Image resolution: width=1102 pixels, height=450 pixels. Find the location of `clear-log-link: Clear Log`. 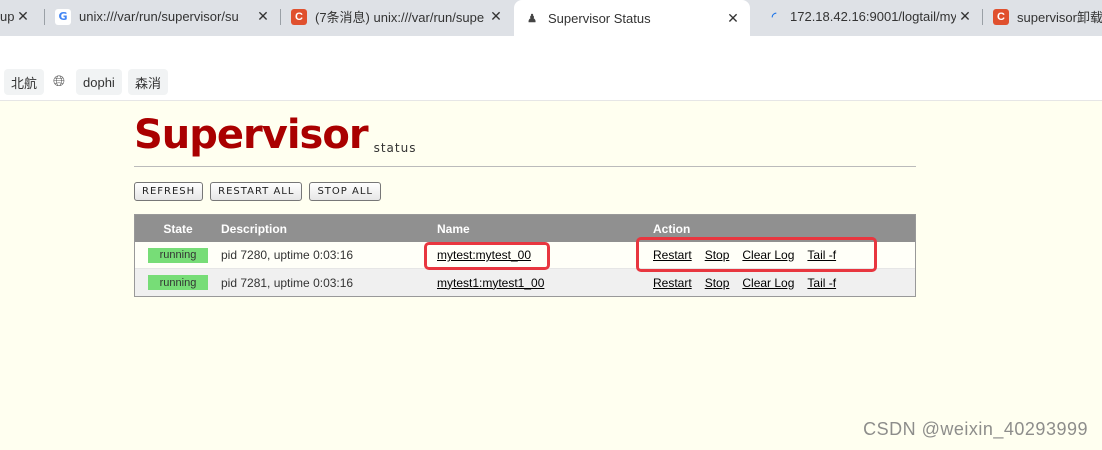

clear-log-link: Clear Log is located at coordinates (768, 283).